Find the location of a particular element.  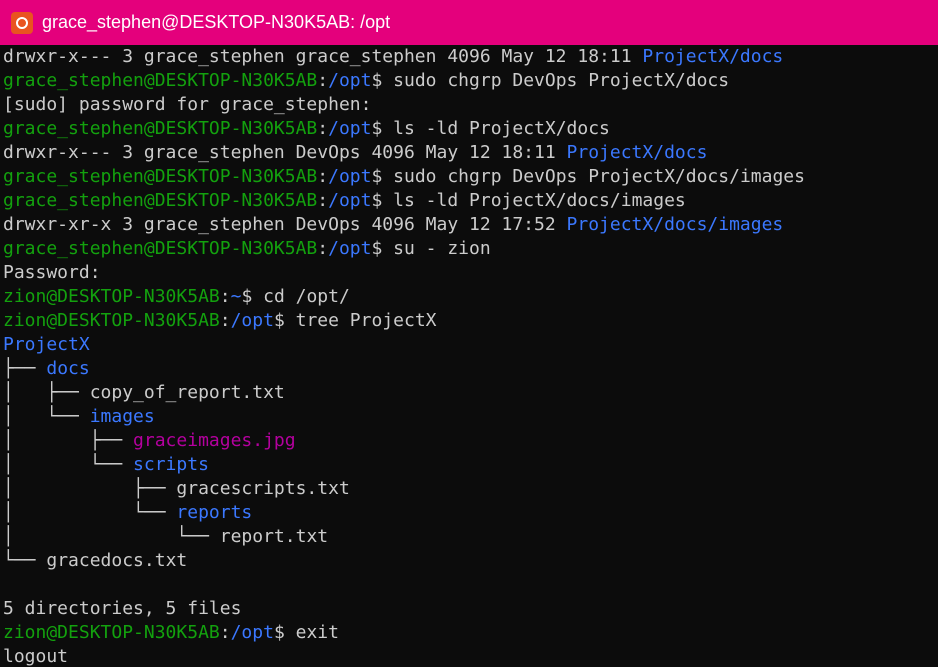

terminal-text: [sudo] password for grace_stephen: is located at coordinates (187, 104).